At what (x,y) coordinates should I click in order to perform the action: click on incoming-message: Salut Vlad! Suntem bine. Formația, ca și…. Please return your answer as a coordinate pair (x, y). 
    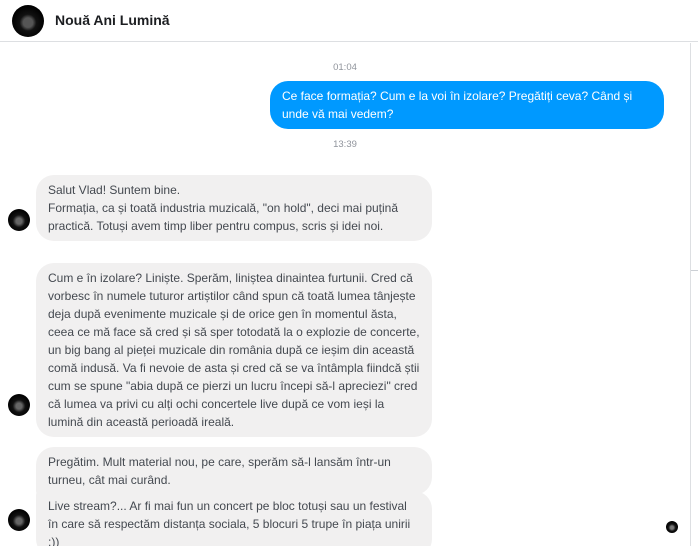
    Looking at the image, I should click on (234, 208).